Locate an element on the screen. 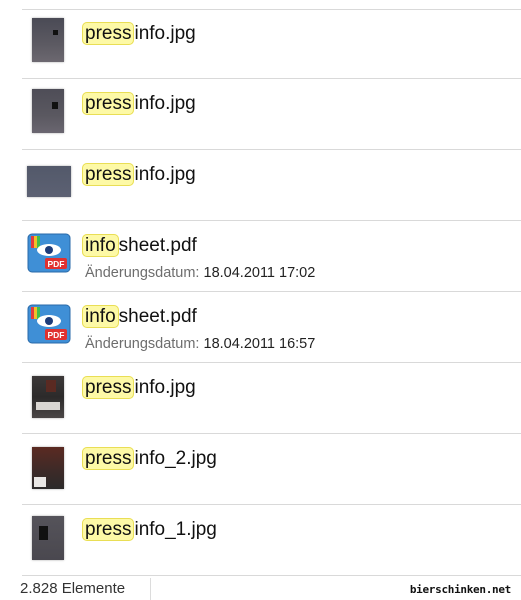  file-name: press info_2.jpg is located at coordinates (149, 458).